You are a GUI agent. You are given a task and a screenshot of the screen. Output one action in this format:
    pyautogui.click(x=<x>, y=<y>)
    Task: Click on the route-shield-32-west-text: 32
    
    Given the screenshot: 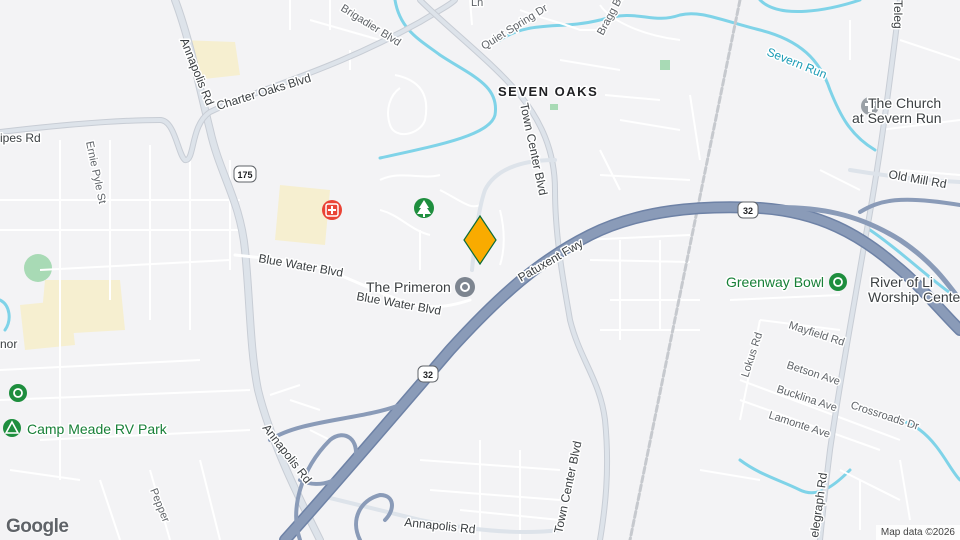 What is the action you would take?
    pyautogui.click(x=428, y=375)
    